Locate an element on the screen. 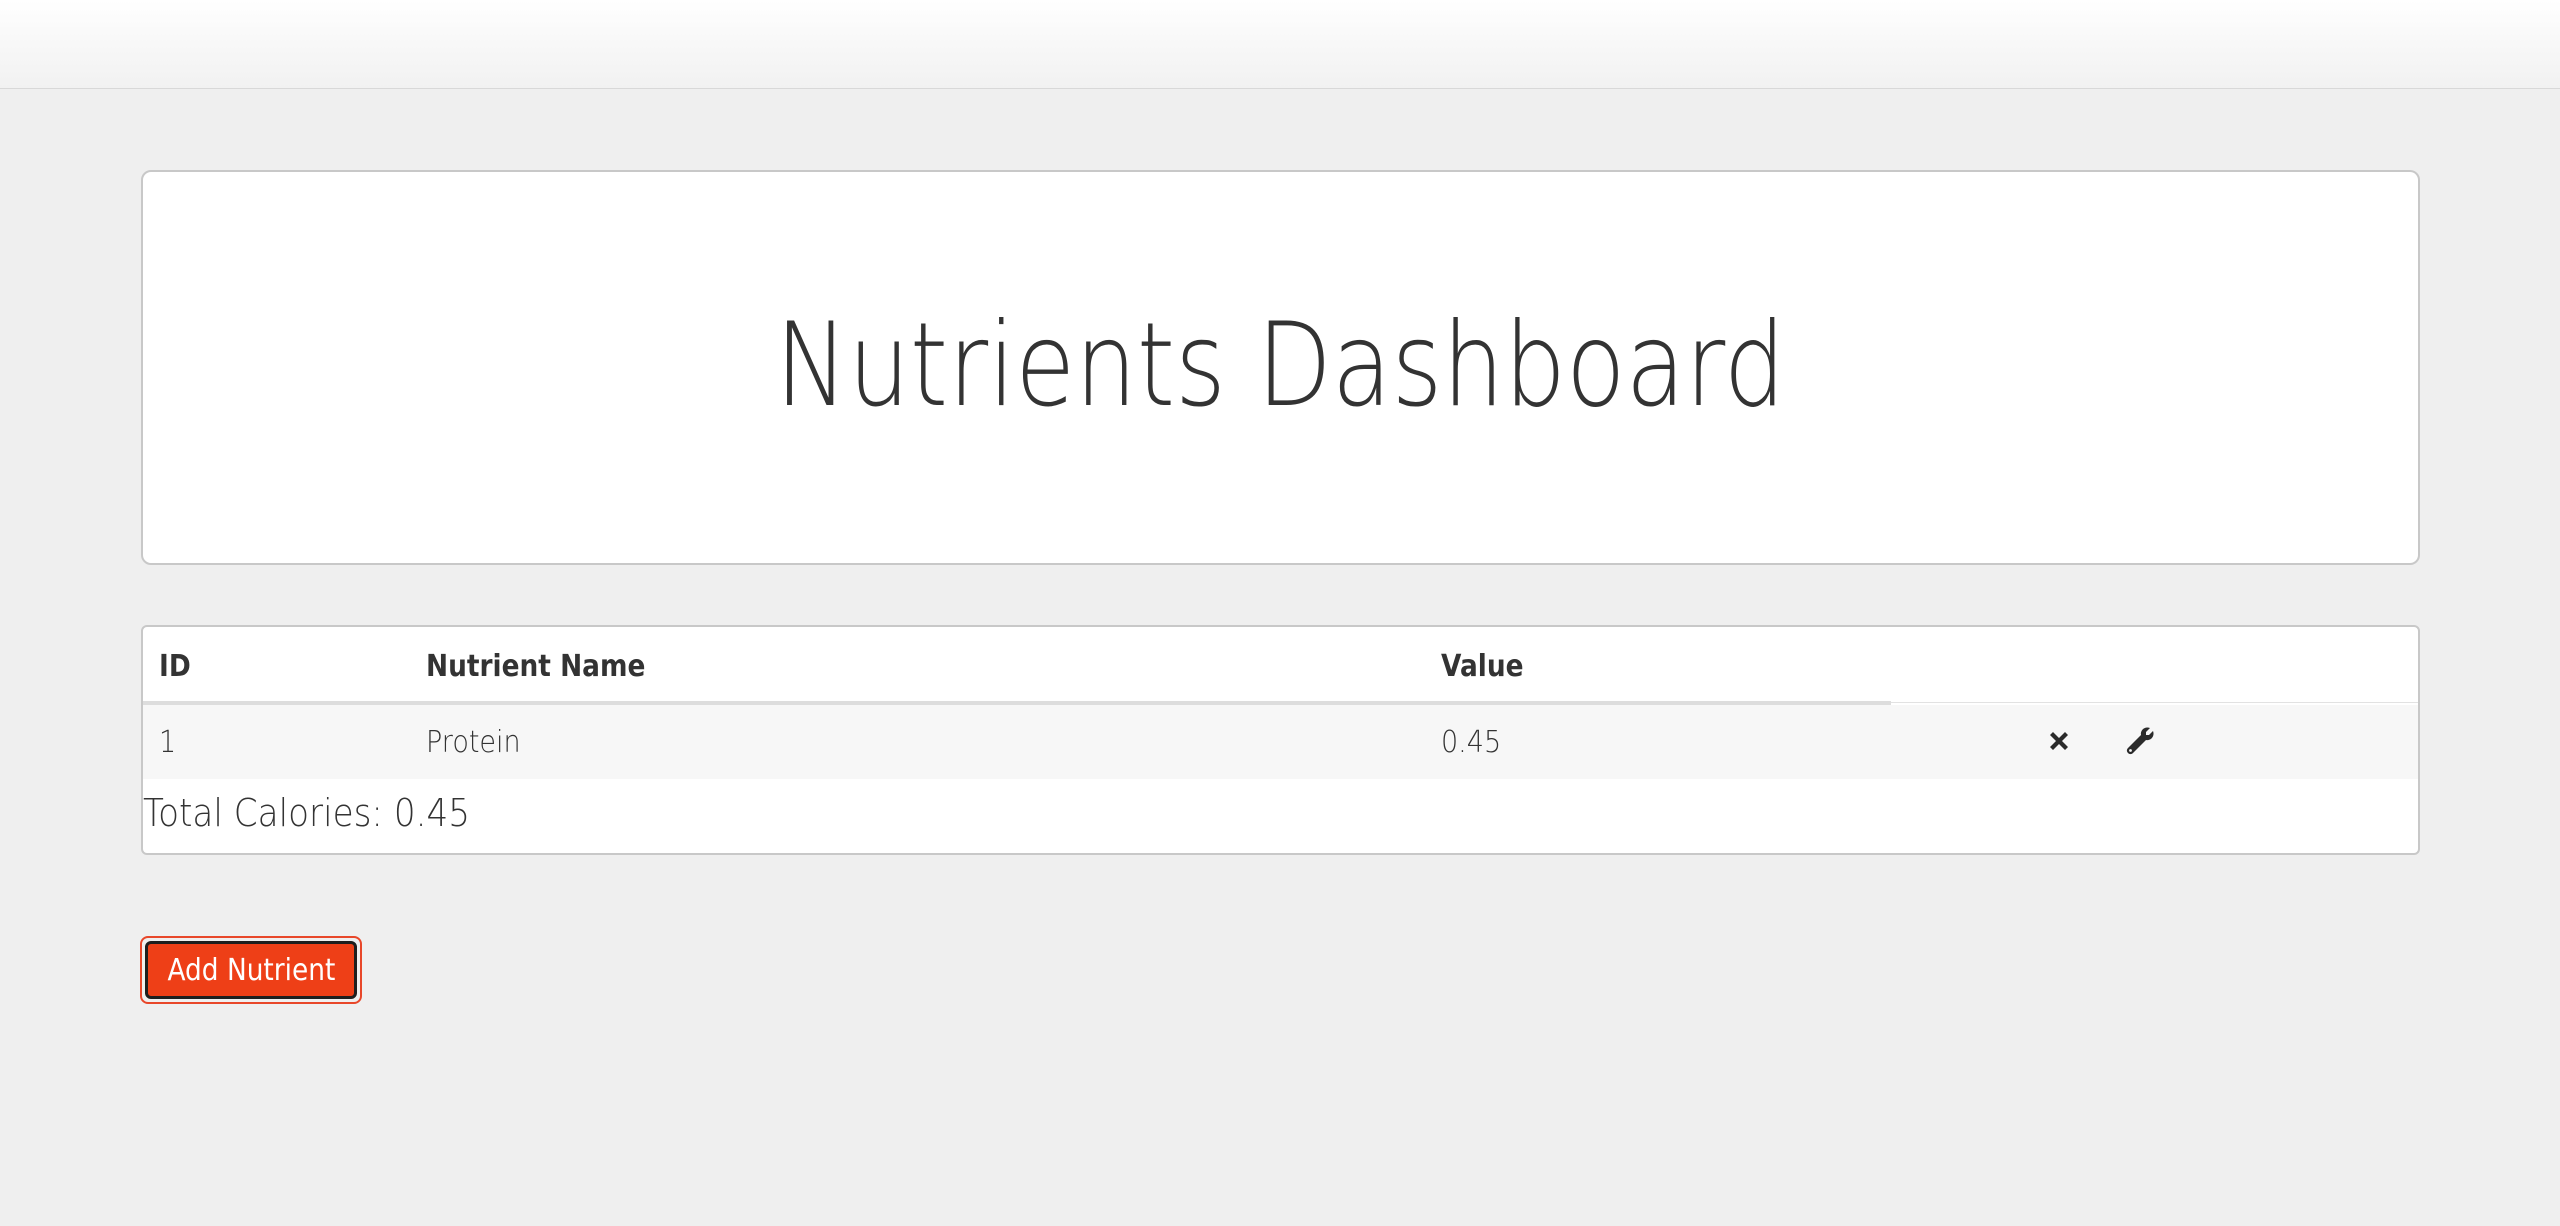  add-nutrient-button: Add Nutrient is located at coordinates (251, 970).